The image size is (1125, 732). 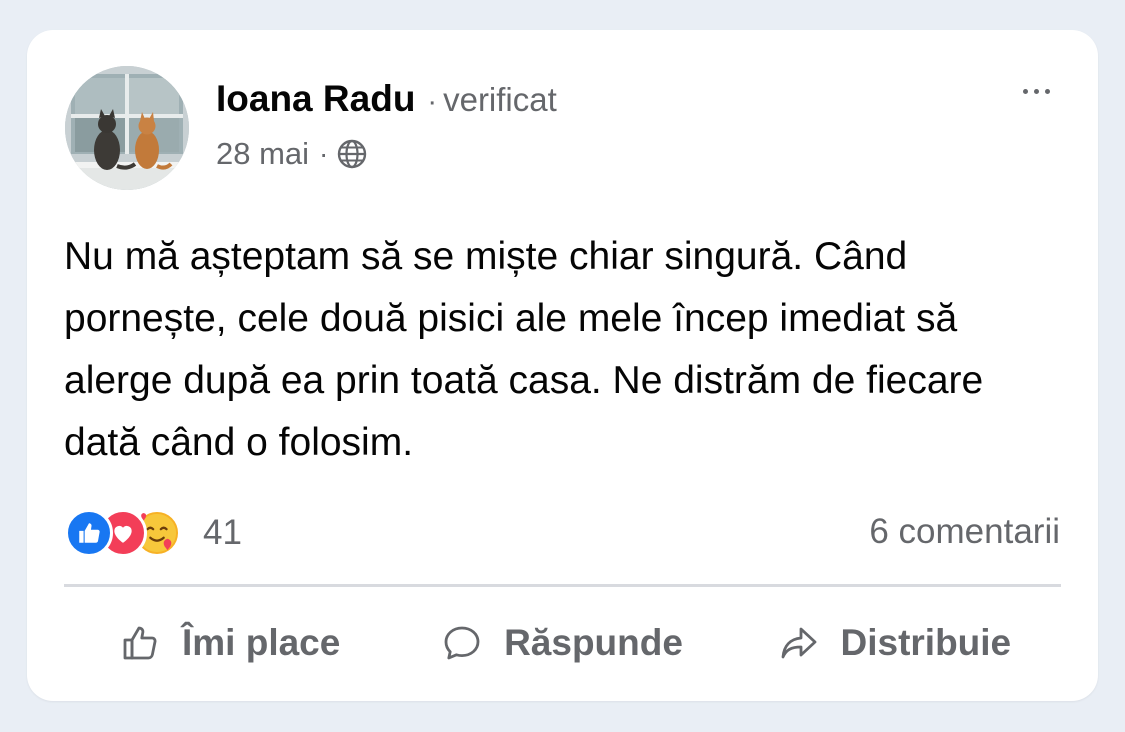 I want to click on like-reaction-icon, so click(x=89, y=533).